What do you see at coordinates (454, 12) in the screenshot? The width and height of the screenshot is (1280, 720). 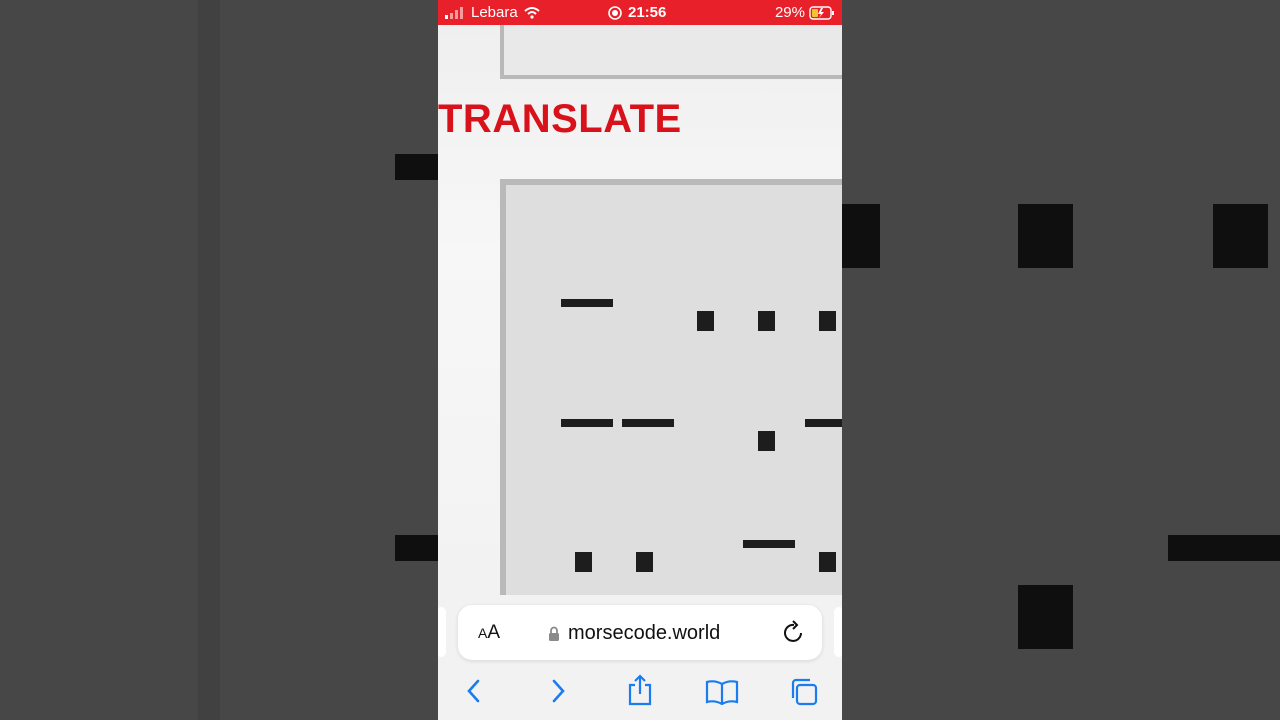 I see `signal-icon` at bounding box center [454, 12].